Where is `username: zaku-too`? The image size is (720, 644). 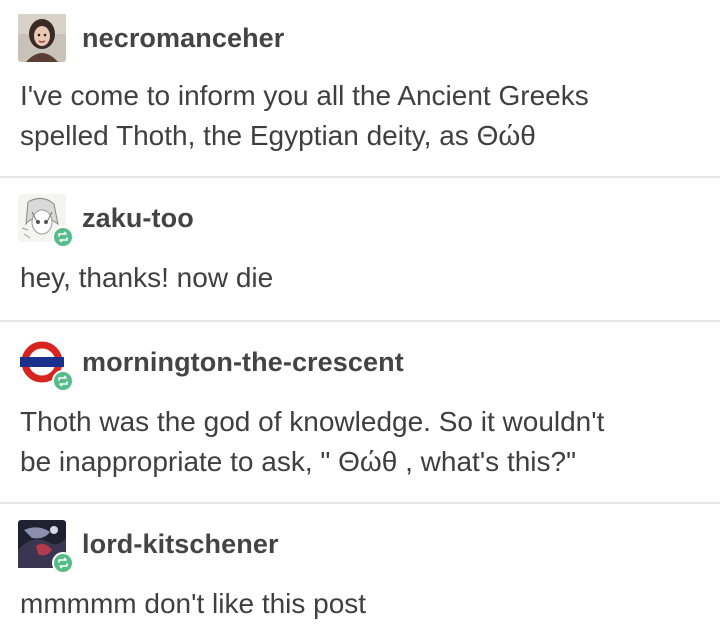
username: zaku-too is located at coordinates (138, 218).